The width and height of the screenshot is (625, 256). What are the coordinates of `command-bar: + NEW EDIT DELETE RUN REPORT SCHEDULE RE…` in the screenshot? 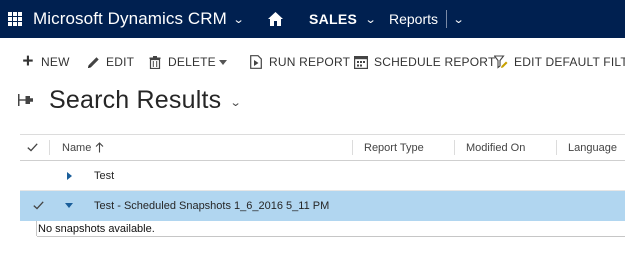 It's located at (312, 62).